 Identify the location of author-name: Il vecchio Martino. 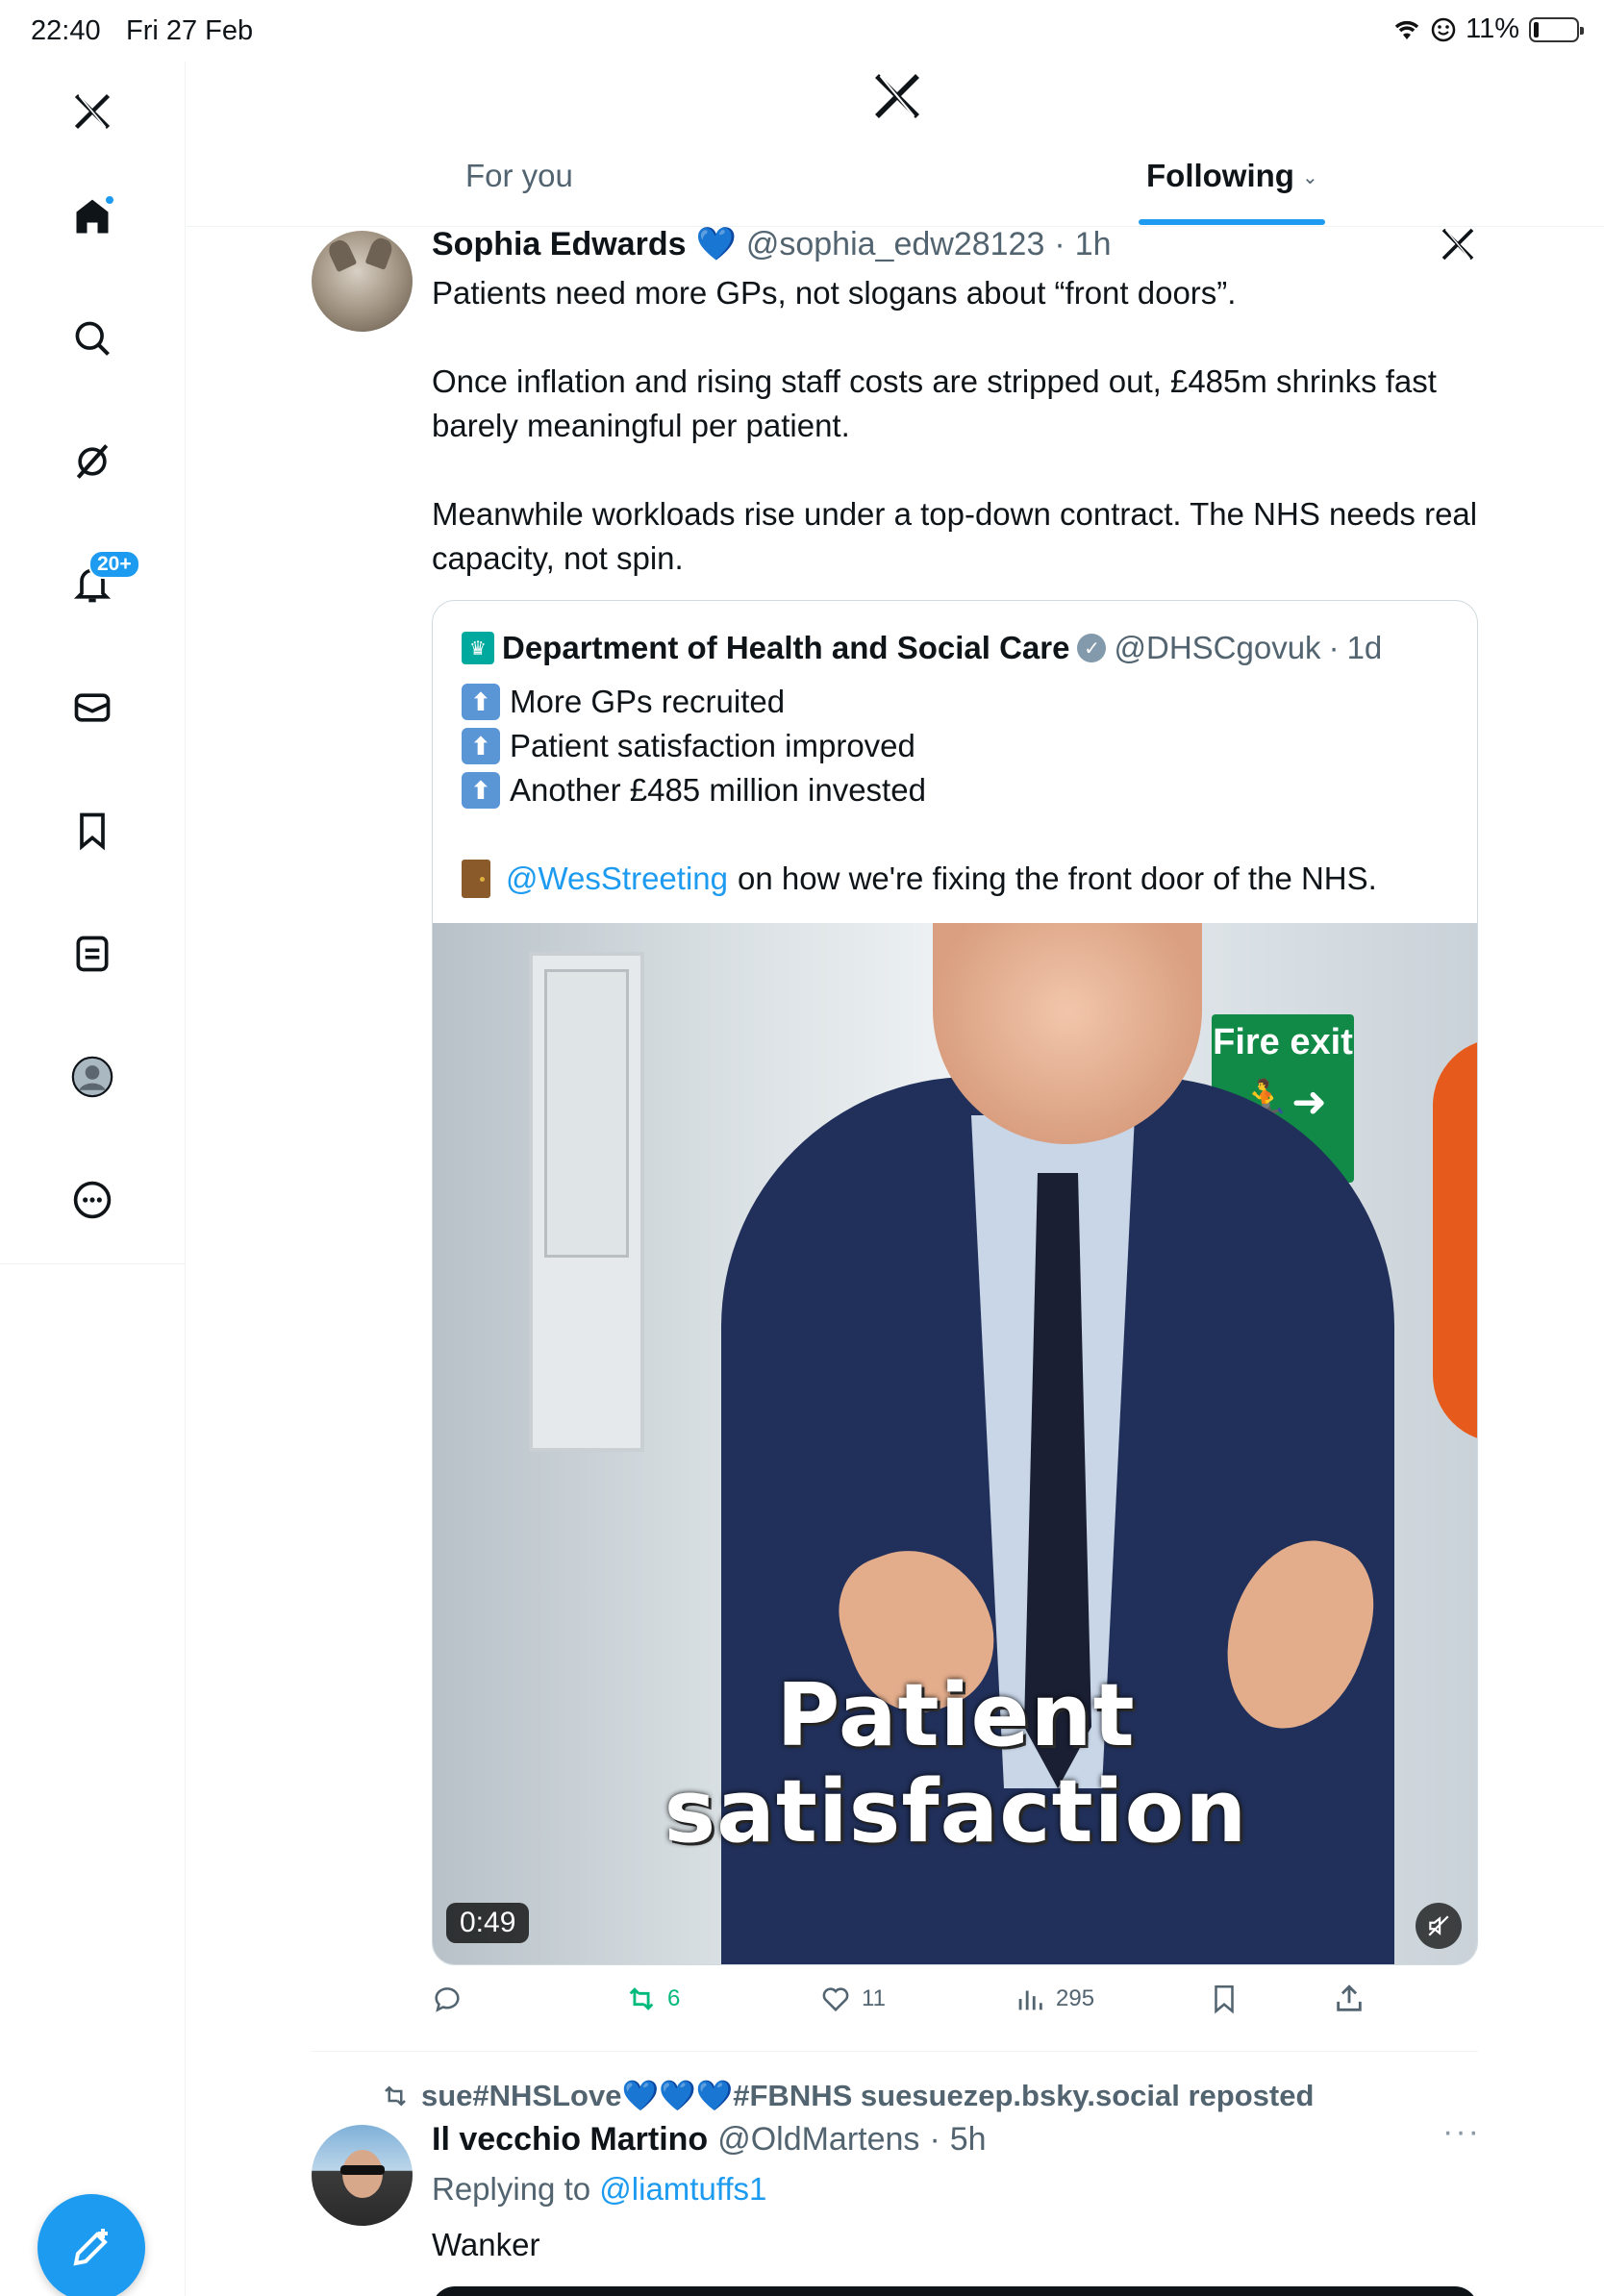
(570, 2140).